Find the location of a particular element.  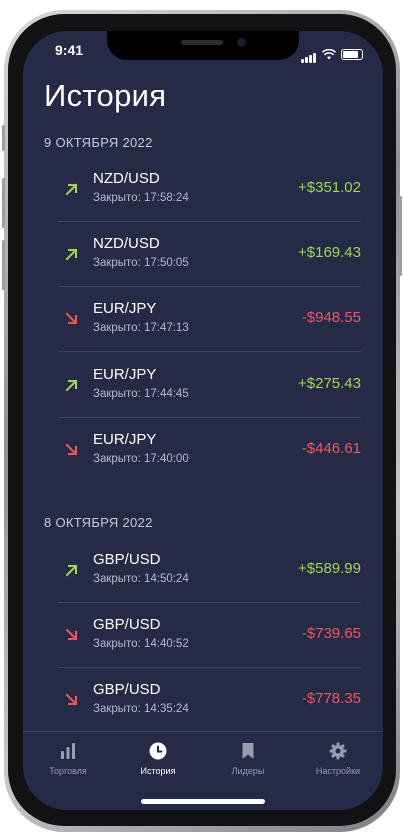

trade-row: EUR/JPY Закрыто: 17:40:00 -$446.61 is located at coordinates (209, 450).